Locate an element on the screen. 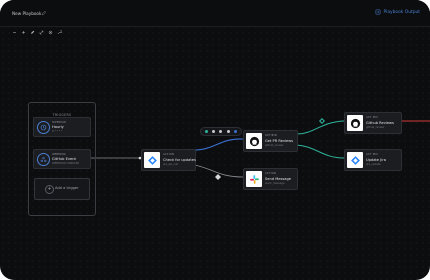  connection-dot-green is located at coordinates (207, 131).